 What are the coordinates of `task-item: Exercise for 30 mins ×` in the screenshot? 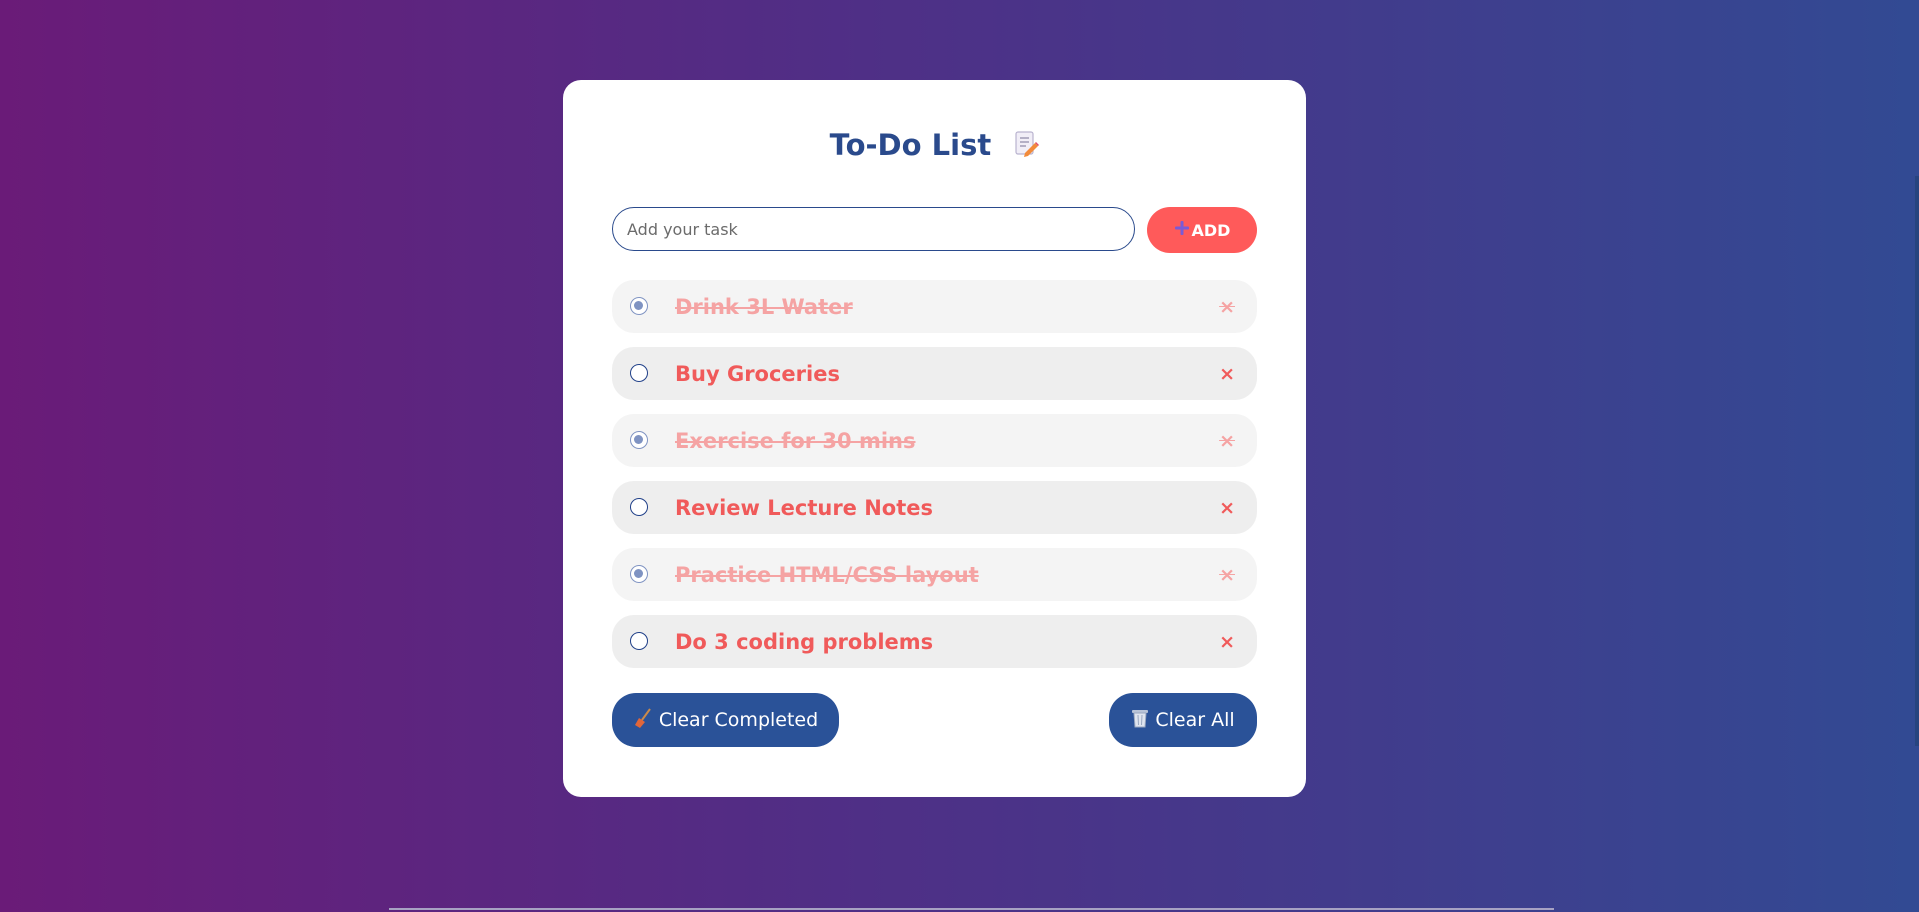 It's located at (934, 440).